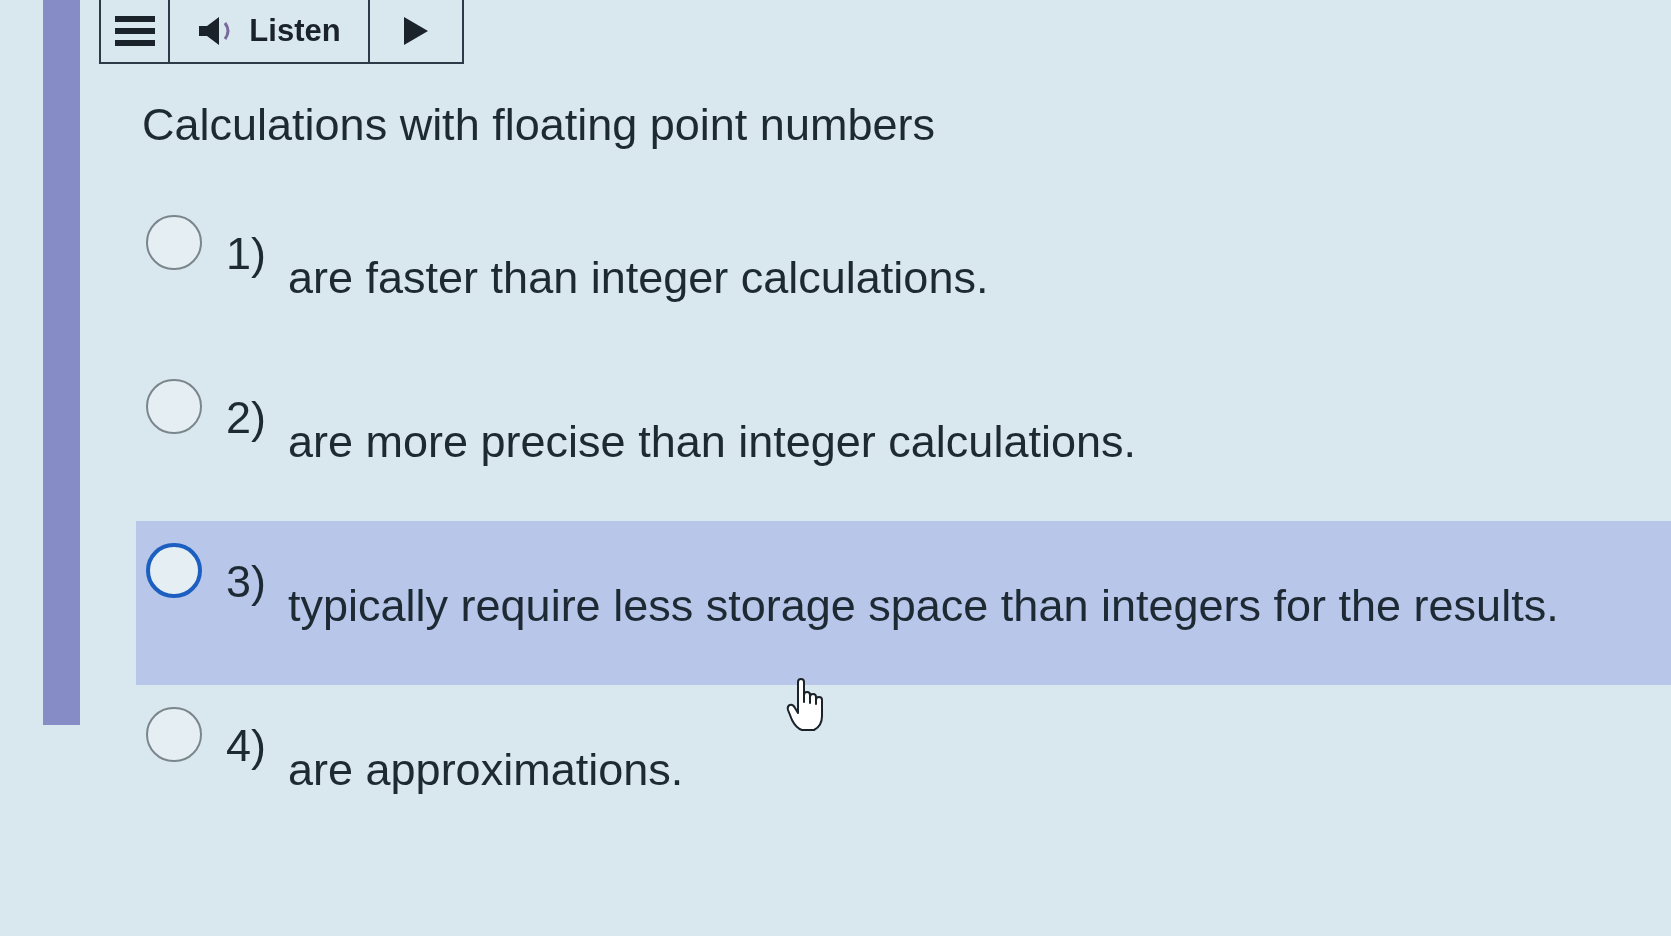 This screenshot has width=1671, height=936. What do you see at coordinates (712, 442) in the screenshot?
I see `option-text: are more precise than integer calculations.` at bounding box center [712, 442].